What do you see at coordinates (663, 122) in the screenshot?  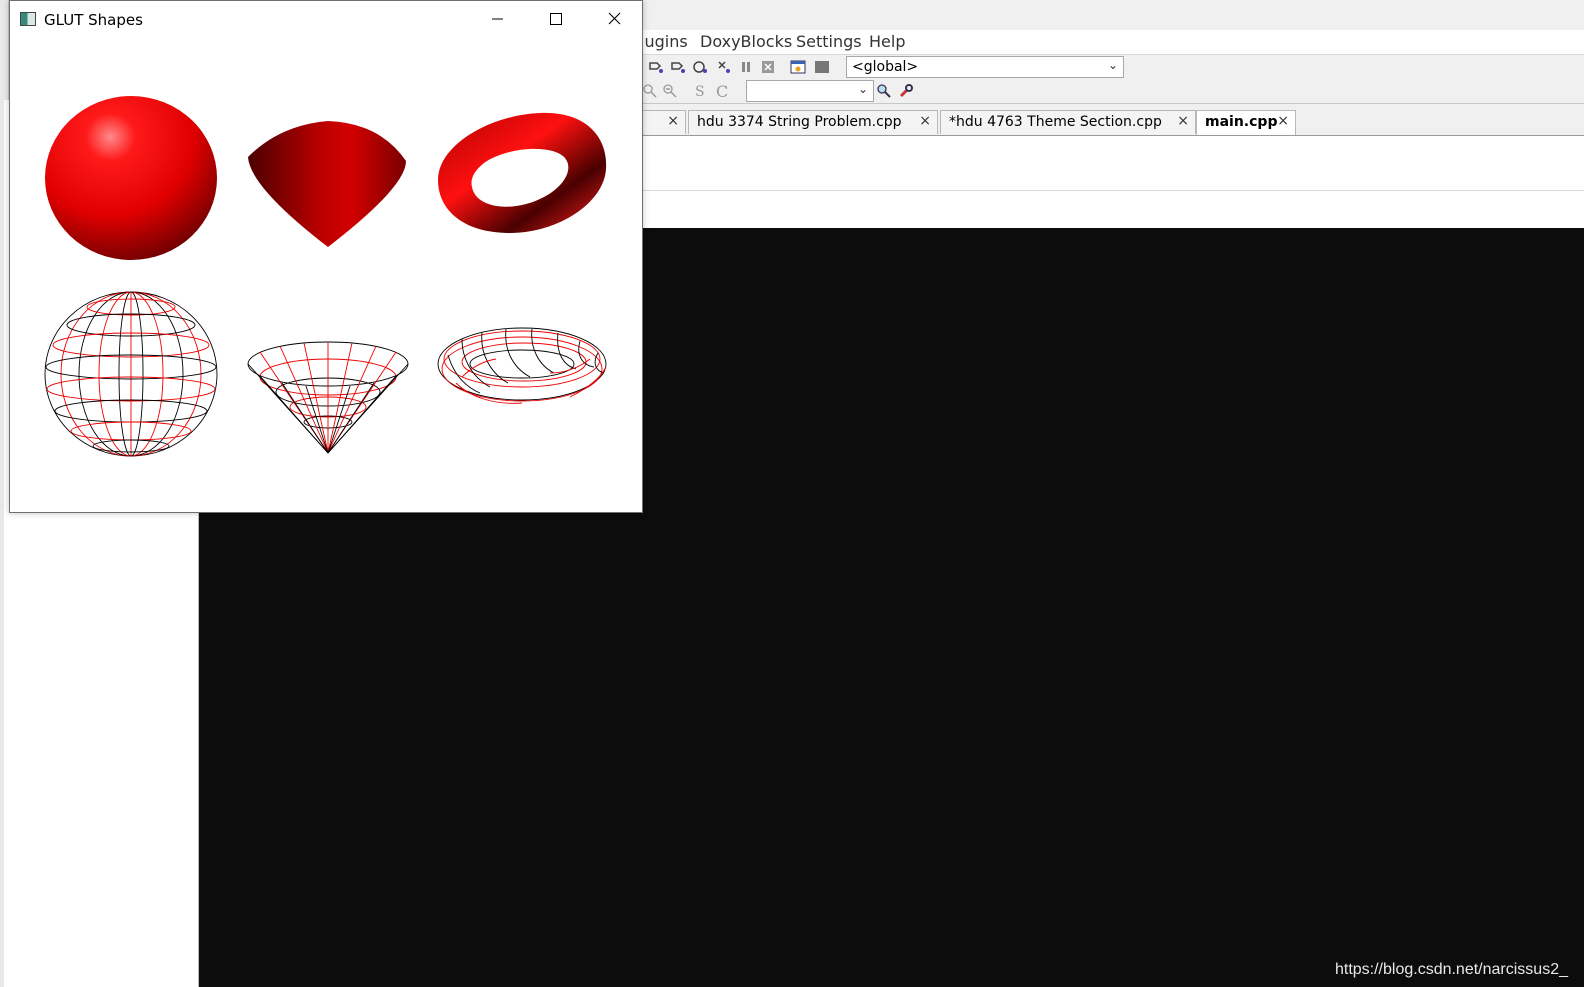 I see `tab-hidden: ×` at bounding box center [663, 122].